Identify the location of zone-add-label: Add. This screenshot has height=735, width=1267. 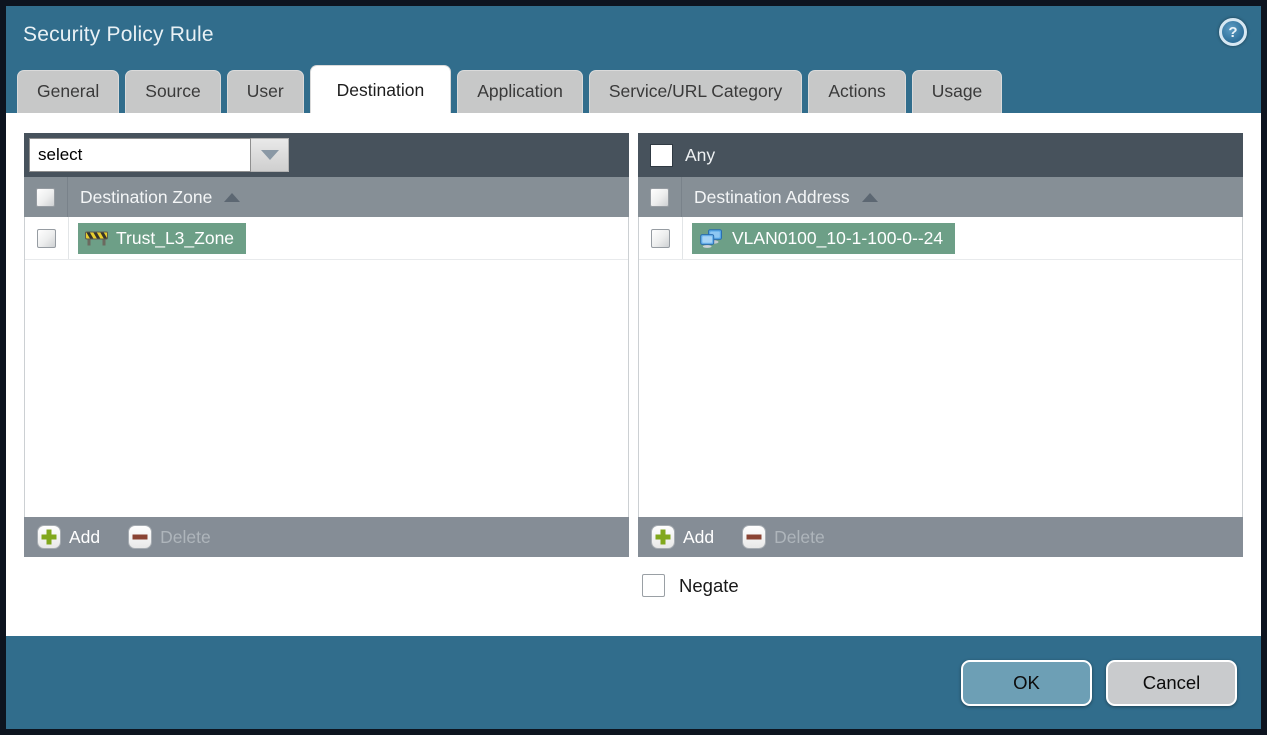
(85, 536).